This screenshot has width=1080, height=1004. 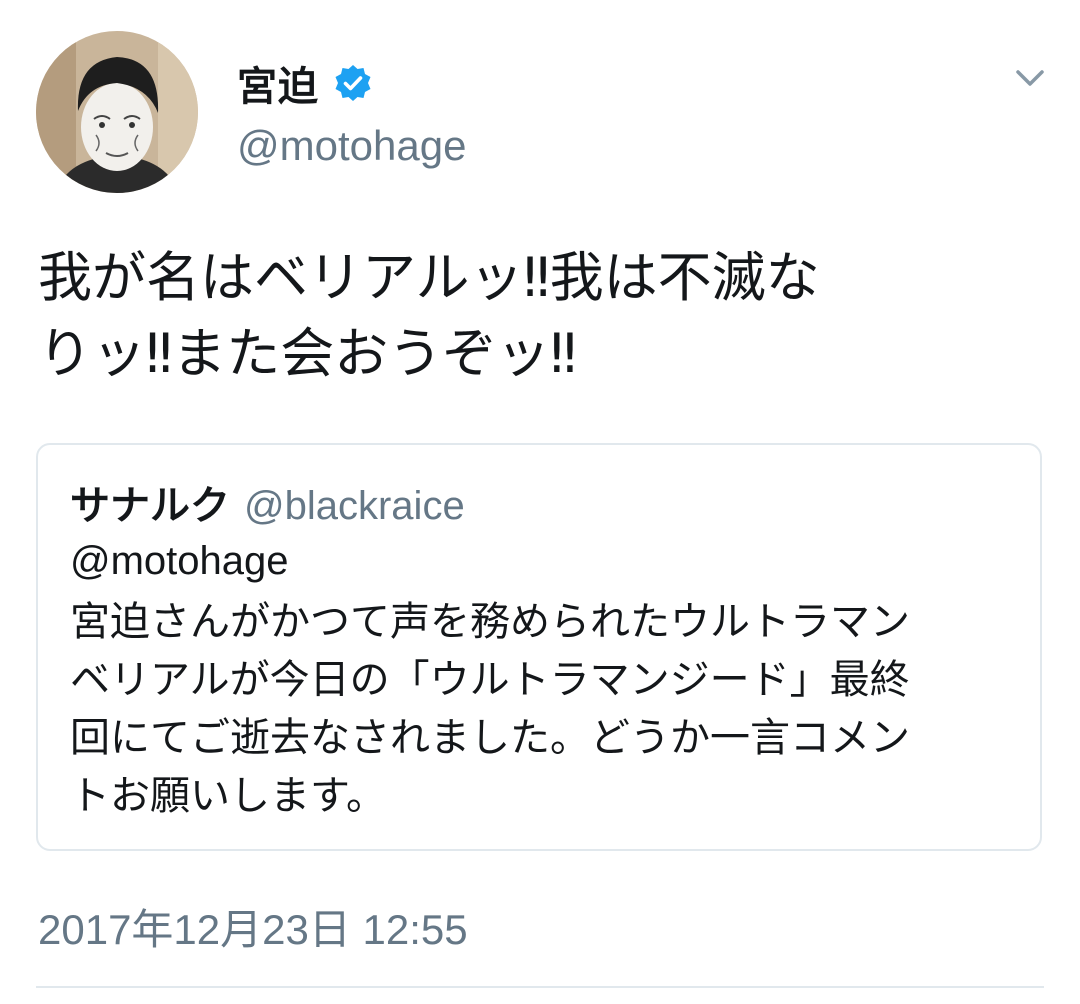 I want to click on quoted-tweet-mention: @motohage, so click(x=179, y=561).